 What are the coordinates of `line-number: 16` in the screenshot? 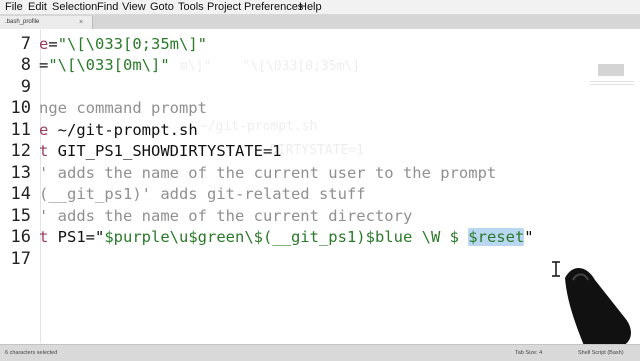 It's located at (20, 237).